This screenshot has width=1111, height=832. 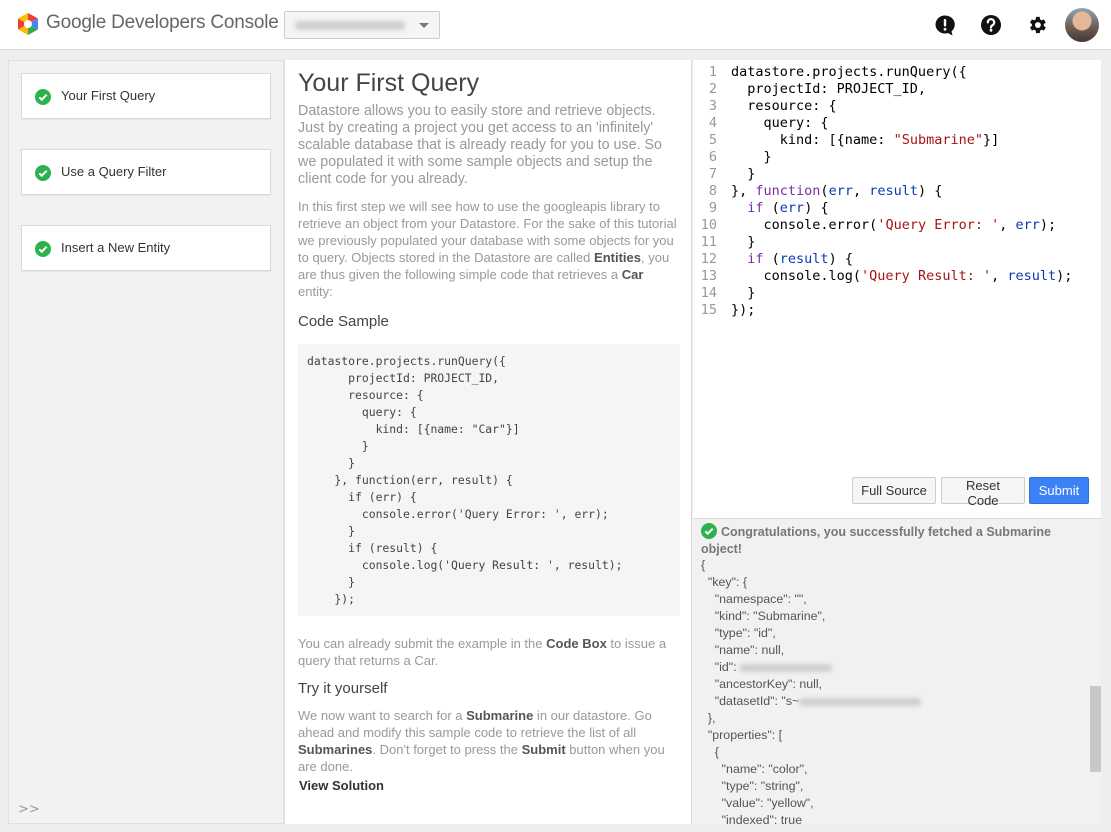 I want to click on redacted-id, so click(x=786, y=667).